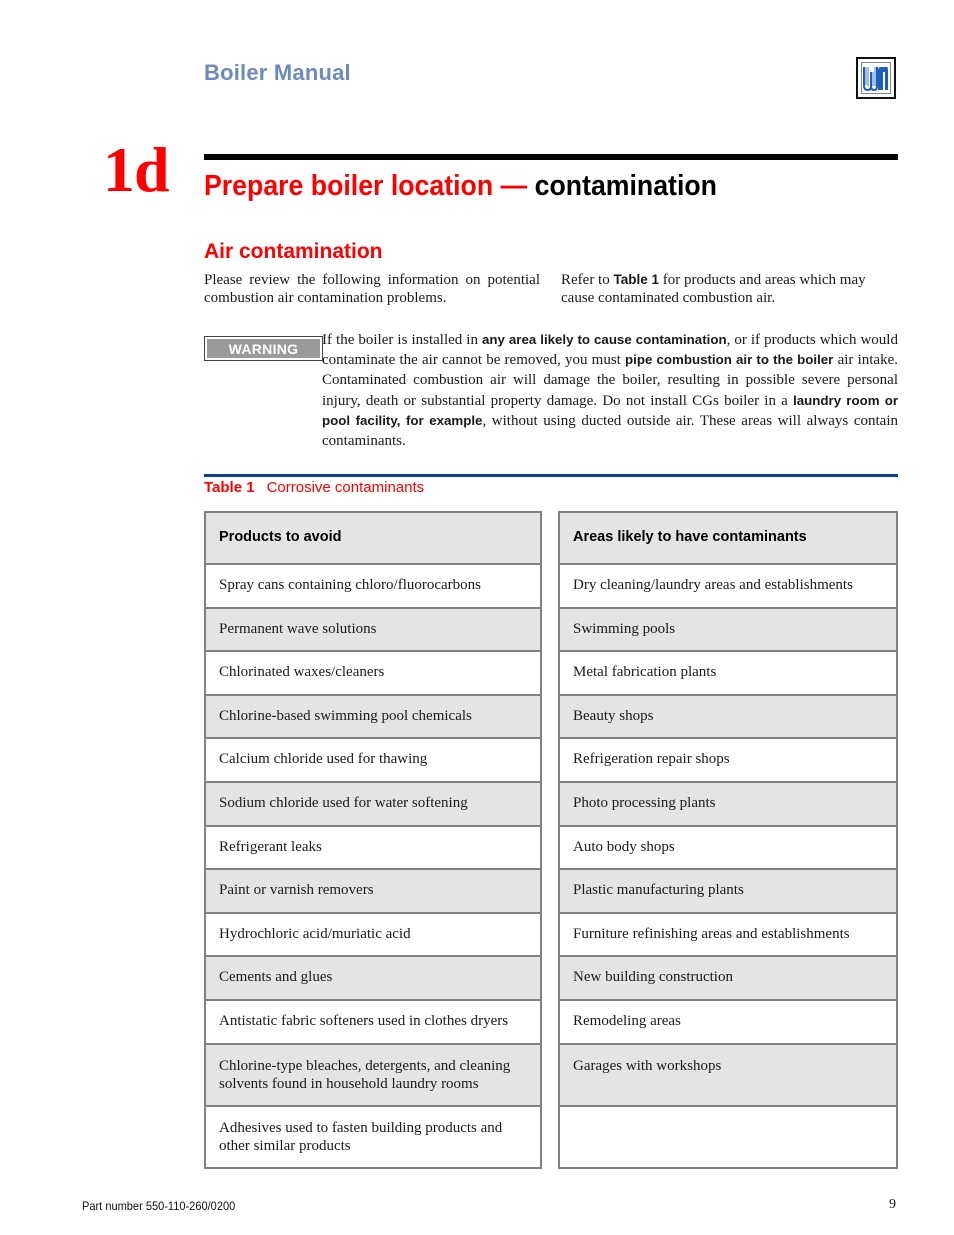  I want to click on areas-header: Areas likely to have contaminants, so click(728, 538).